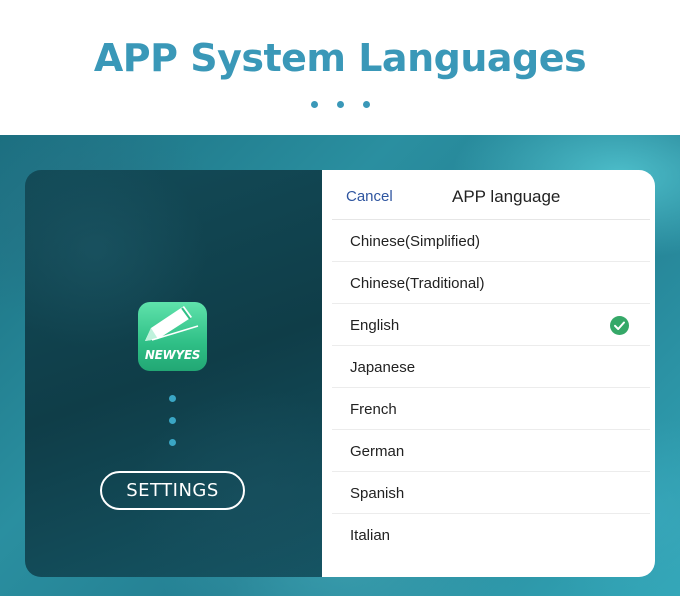  Describe the element at coordinates (491, 535) in the screenshot. I see `language-item-italian: Italian` at that location.